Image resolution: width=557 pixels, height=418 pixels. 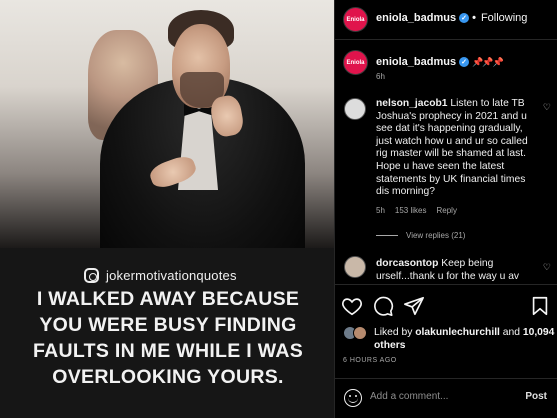 What do you see at coordinates (411, 210) in the screenshot?
I see `comment-likes: 153 likes` at bounding box center [411, 210].